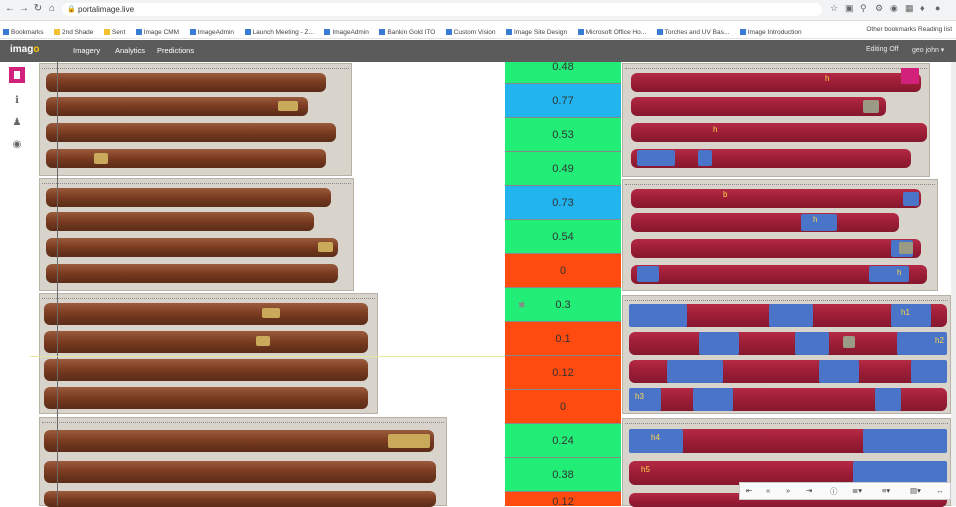 The width and height of the screenshot is (956, 507). Describe the element at coordinates (563, 169) in the screenshot. I see `score-cell: 0.49` at that location.